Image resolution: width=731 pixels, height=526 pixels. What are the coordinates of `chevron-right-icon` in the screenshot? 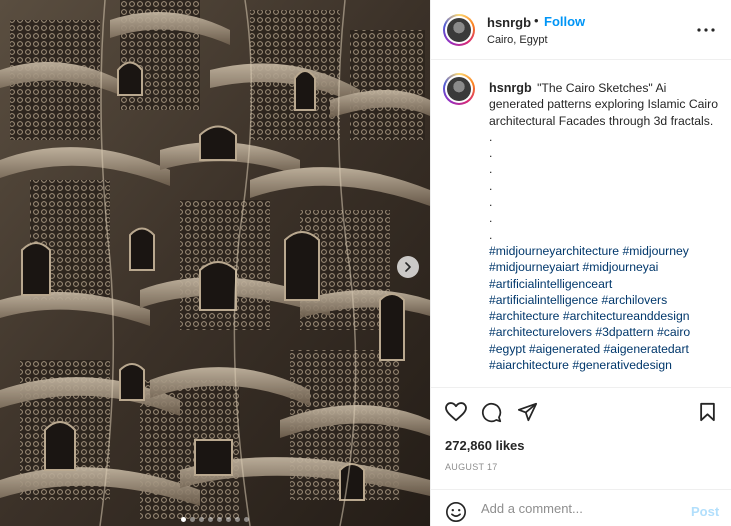 It's located at (408, 267).